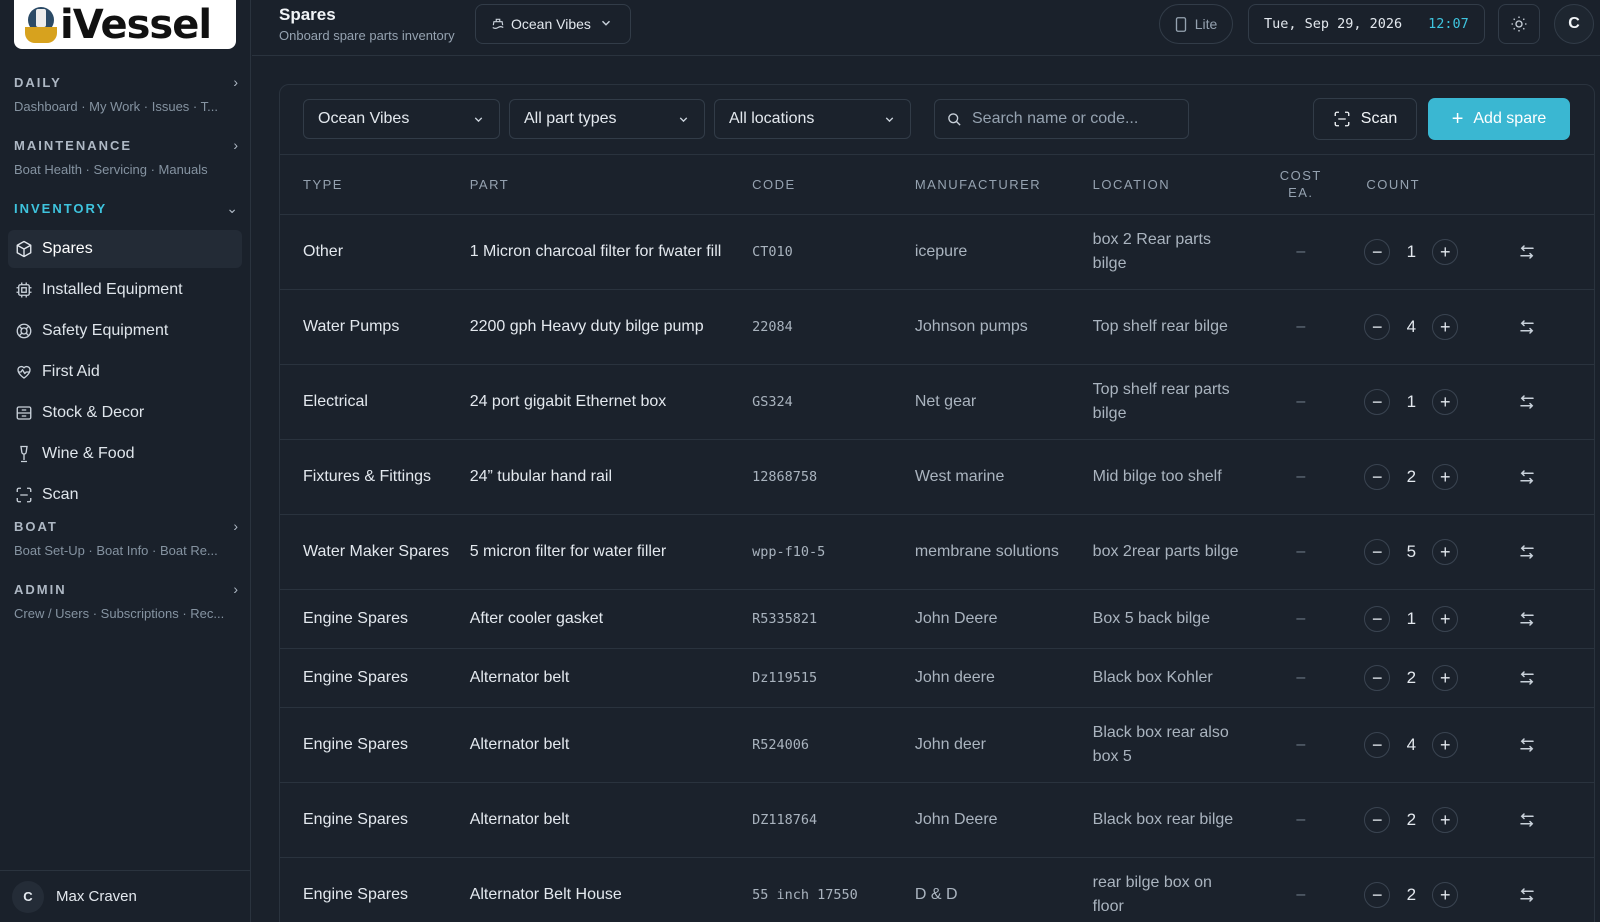  I want to click on search-input, so click(1077, 119).